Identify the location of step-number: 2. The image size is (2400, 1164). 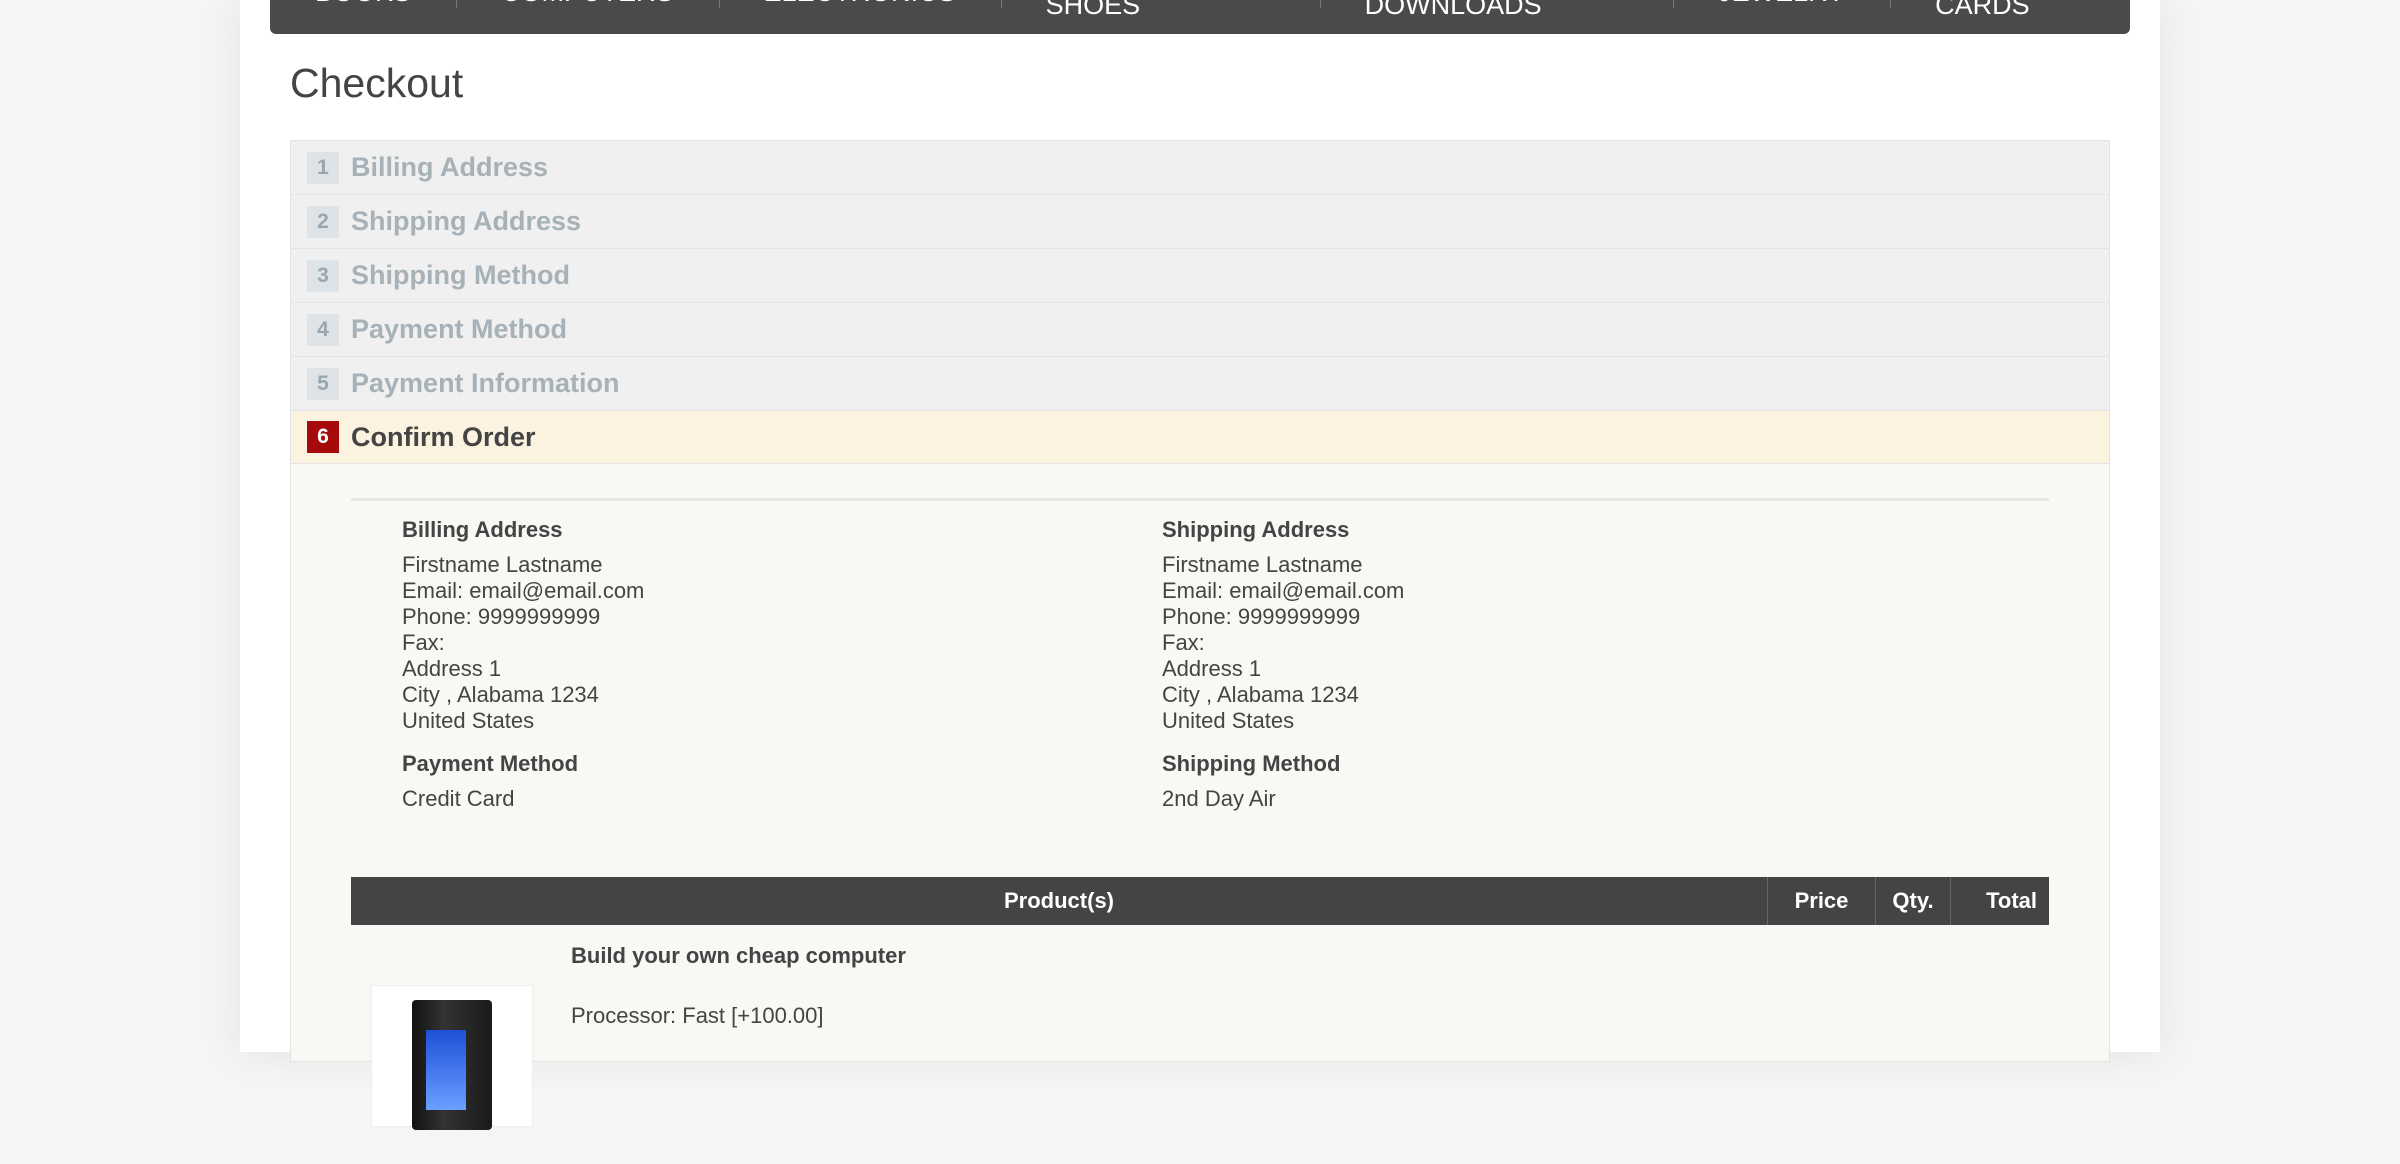
(323, 221).